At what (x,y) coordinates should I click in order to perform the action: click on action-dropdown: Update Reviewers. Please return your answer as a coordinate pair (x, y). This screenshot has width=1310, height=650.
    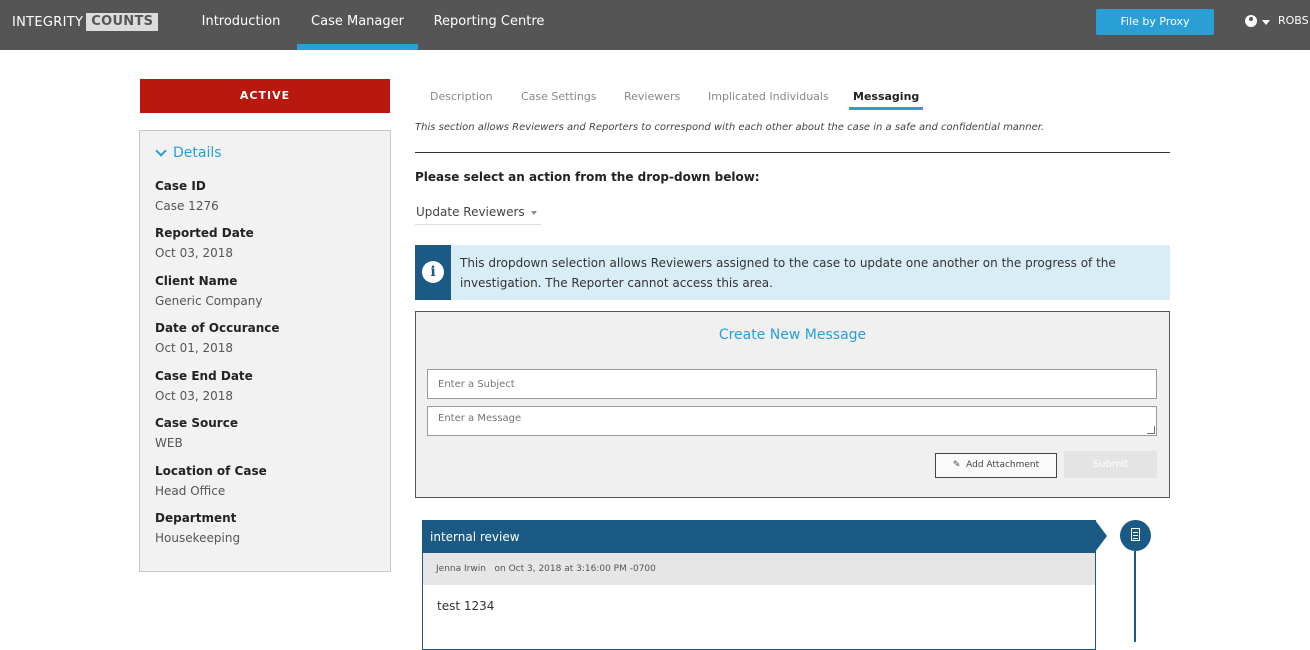
    Looking at the image, I should click on (478, 215).